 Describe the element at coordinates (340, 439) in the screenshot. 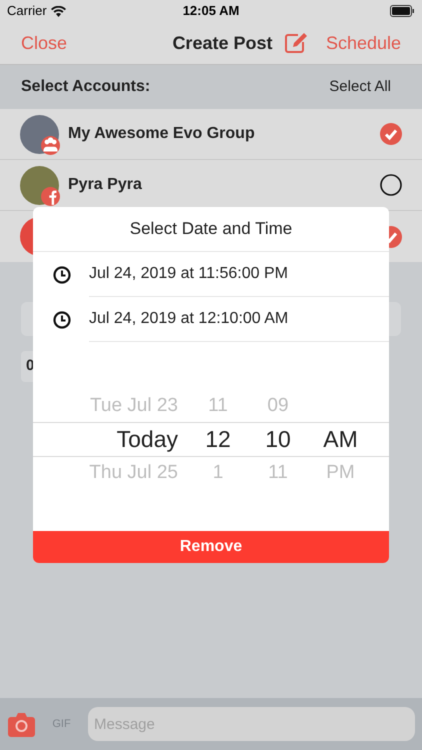

I see `picker-period: AM` at that location.